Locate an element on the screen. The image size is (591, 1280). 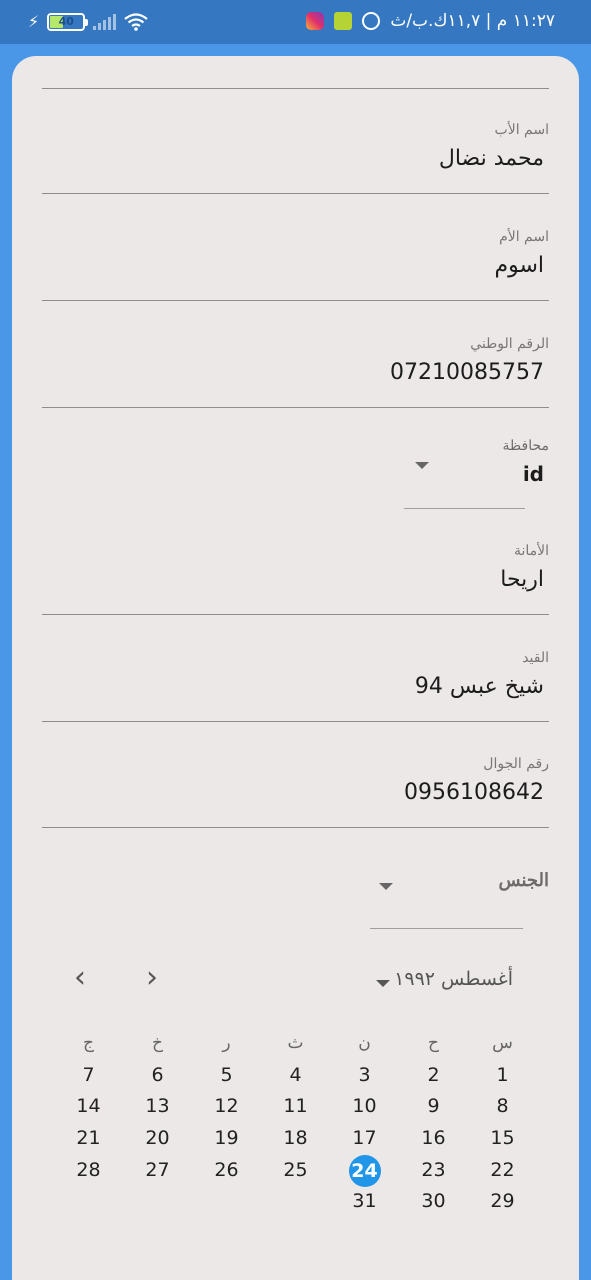
calendar-day: 22 is located at coordinates (502, 1171).